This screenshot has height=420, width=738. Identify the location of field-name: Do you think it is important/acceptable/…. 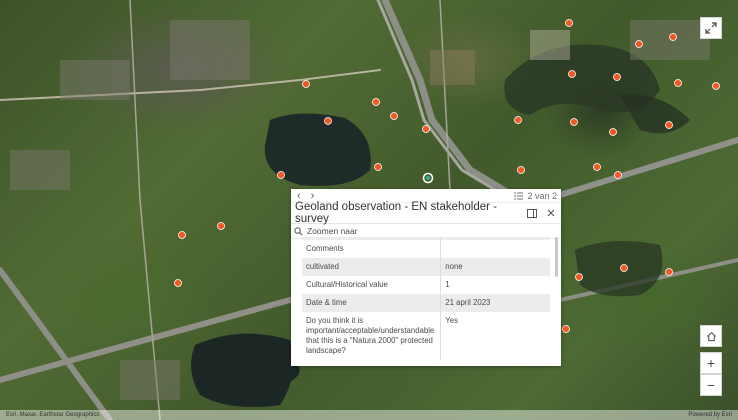
(372, 336).